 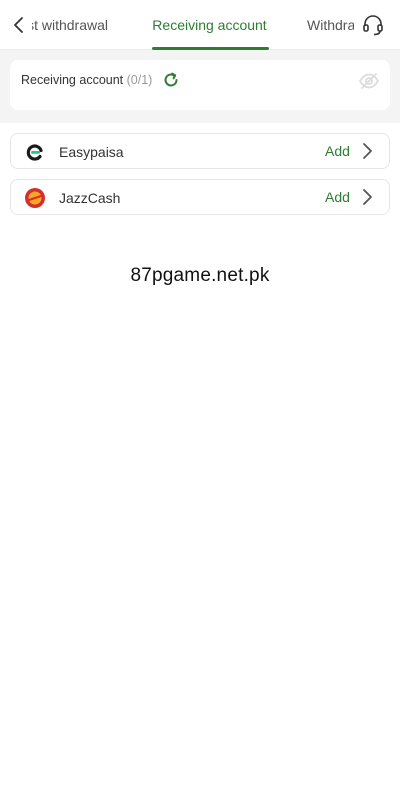 I want to click on customer-support-button, so click(x=373, y=25).